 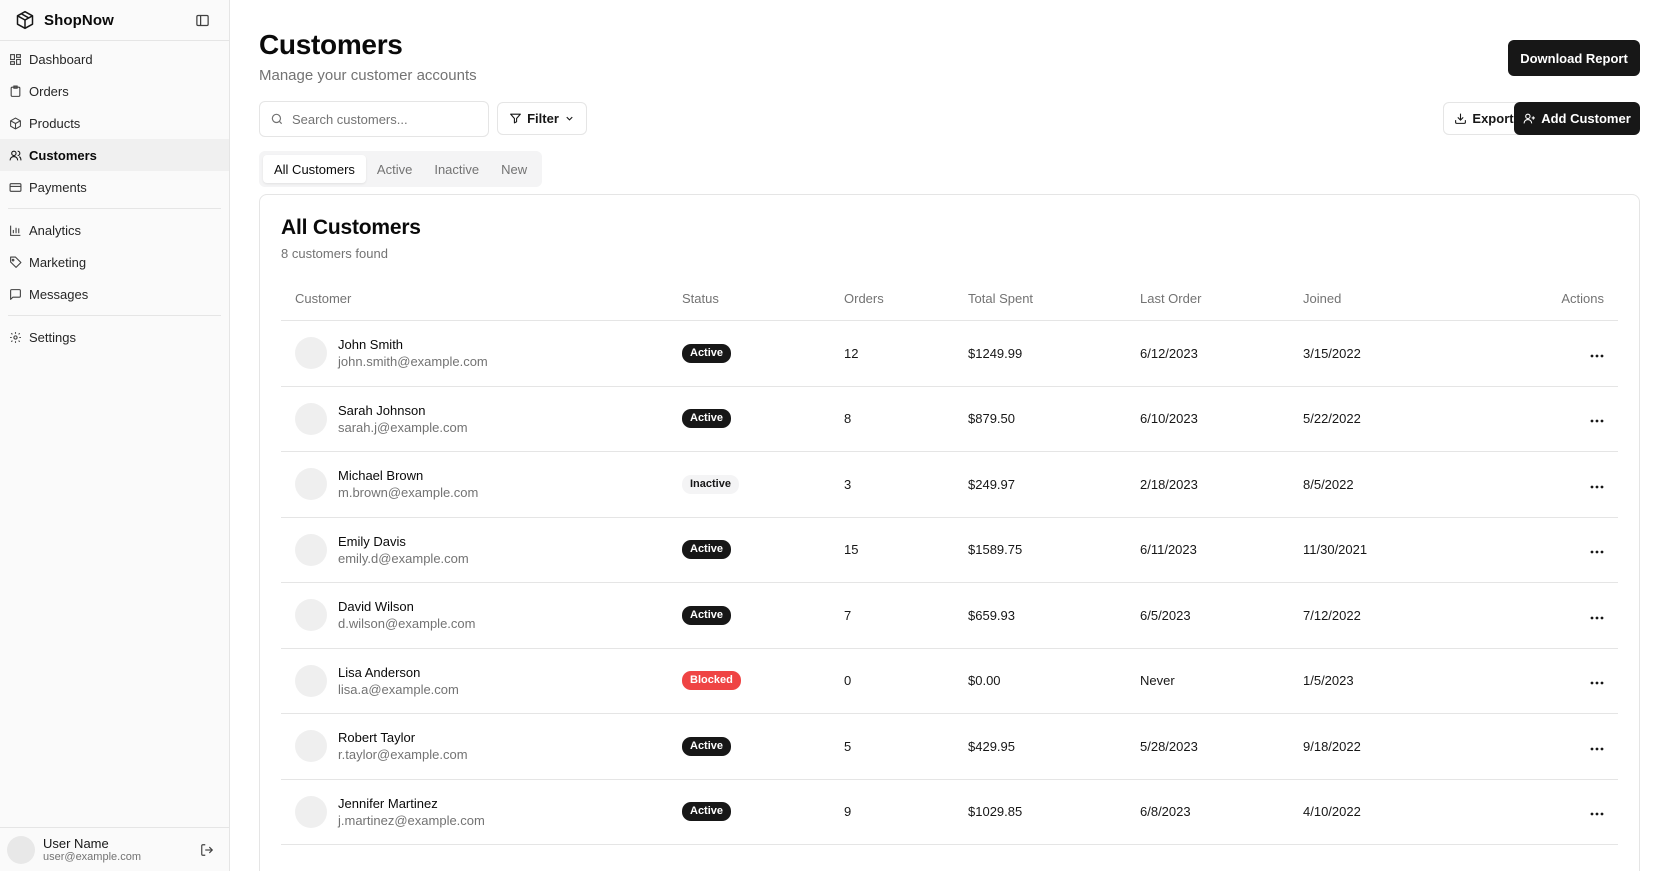 I want to click on customer-name: Lisa Anderson, so click(x=379, y=672).